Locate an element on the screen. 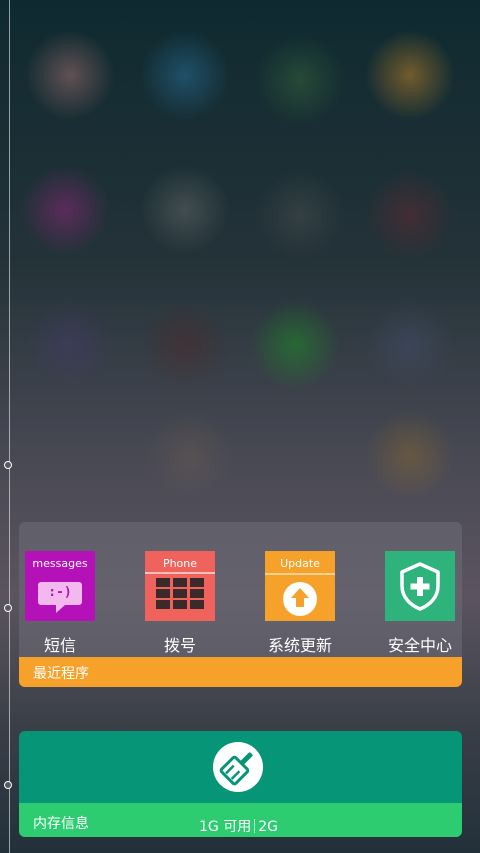 This screenshot has width=480, height=853. recent-app-security: 安全中心 is located at coordinates (420, 603).